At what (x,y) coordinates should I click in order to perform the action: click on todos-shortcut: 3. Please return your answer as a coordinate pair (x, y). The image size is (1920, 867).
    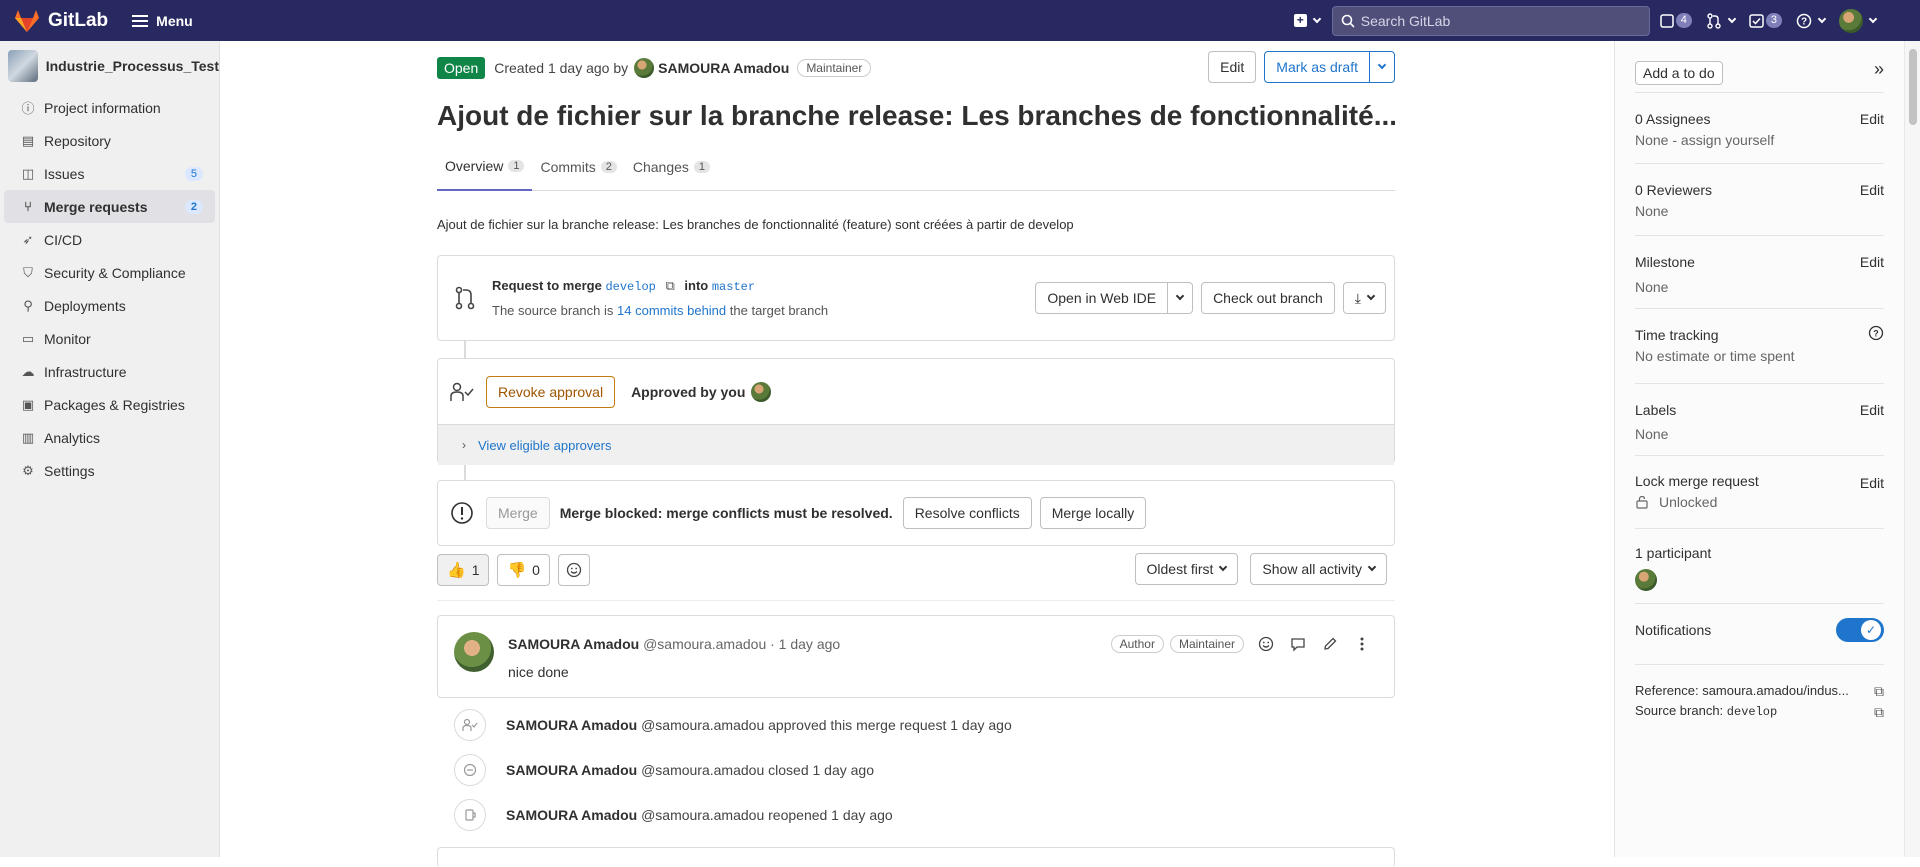
    Looking at the image, I should click on (1765, 20).